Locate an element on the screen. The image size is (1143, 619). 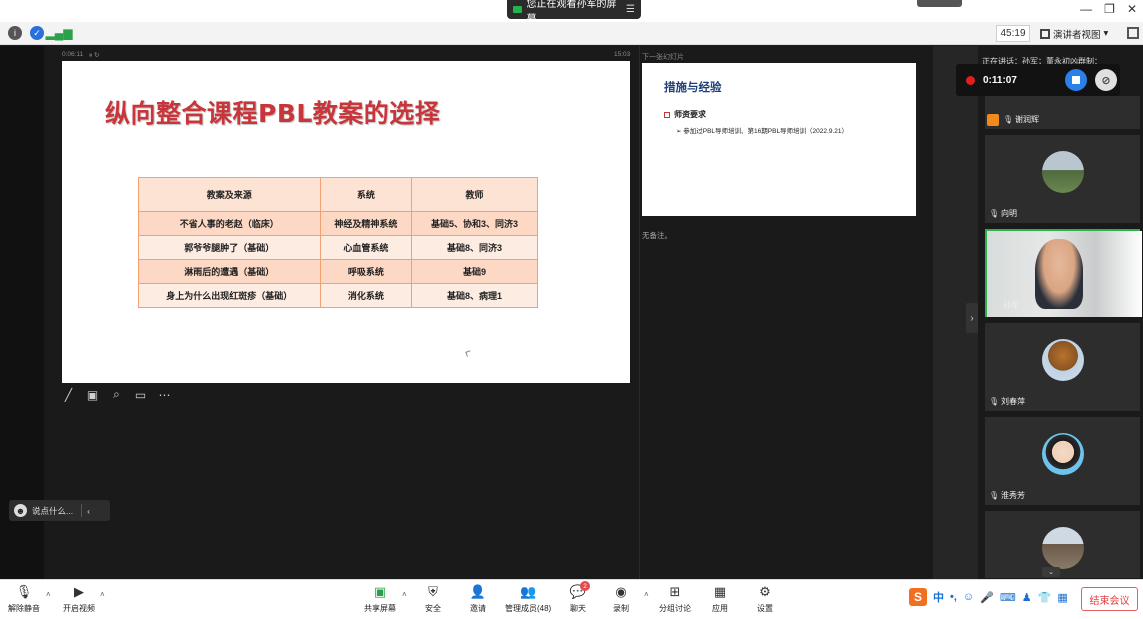
avatar is located at coordinates (1063, 172).